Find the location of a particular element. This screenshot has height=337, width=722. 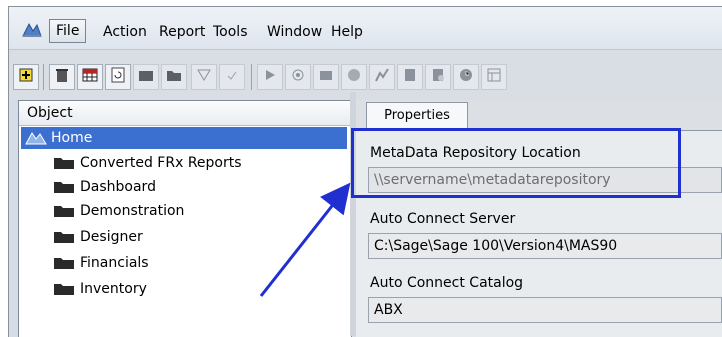

chart-icon is located at coordinates (382, 77).